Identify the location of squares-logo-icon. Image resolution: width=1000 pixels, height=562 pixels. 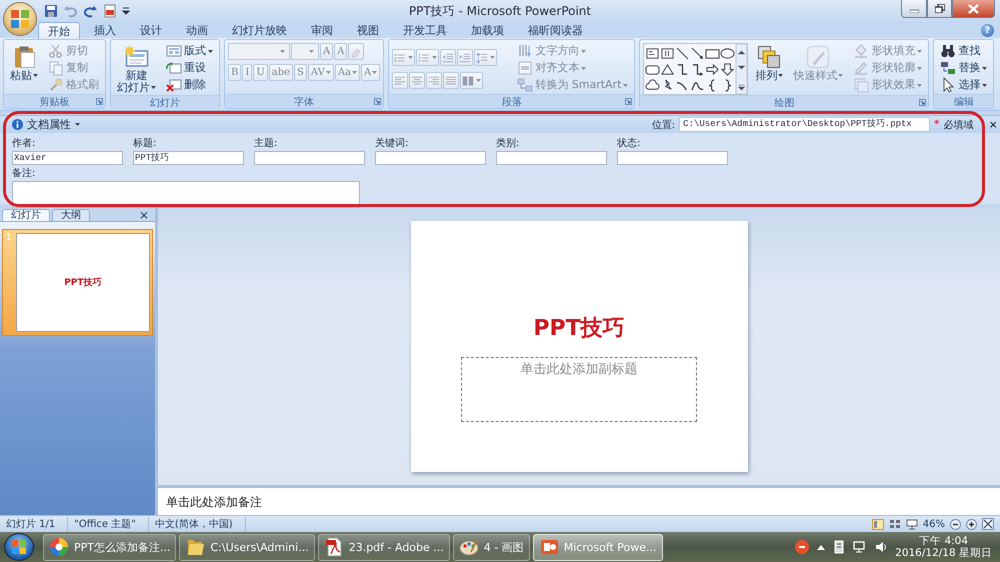
(20, 19).